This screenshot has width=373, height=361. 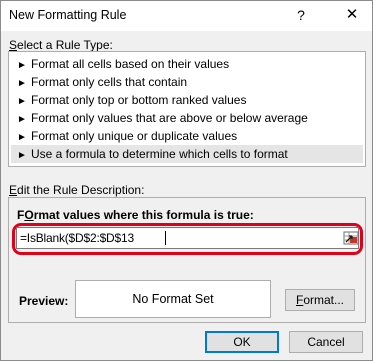 I want to click on ok-button: OK, so click(x=242, y=342).